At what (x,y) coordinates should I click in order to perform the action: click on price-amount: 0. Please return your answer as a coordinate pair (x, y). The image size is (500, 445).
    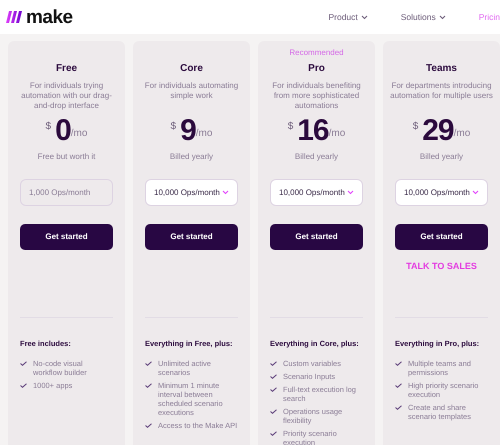
    Looking at the image, I should click on (63, 131).